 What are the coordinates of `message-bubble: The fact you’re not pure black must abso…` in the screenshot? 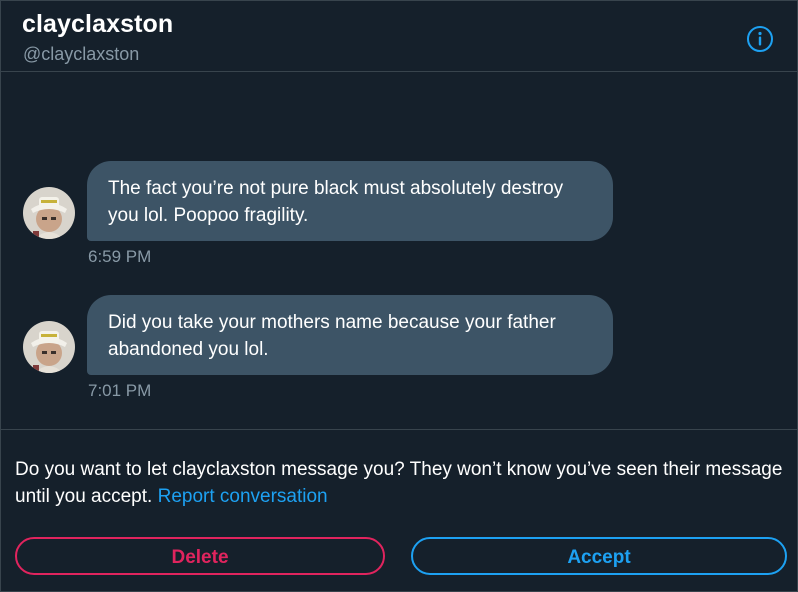 It's located at (350, 201).